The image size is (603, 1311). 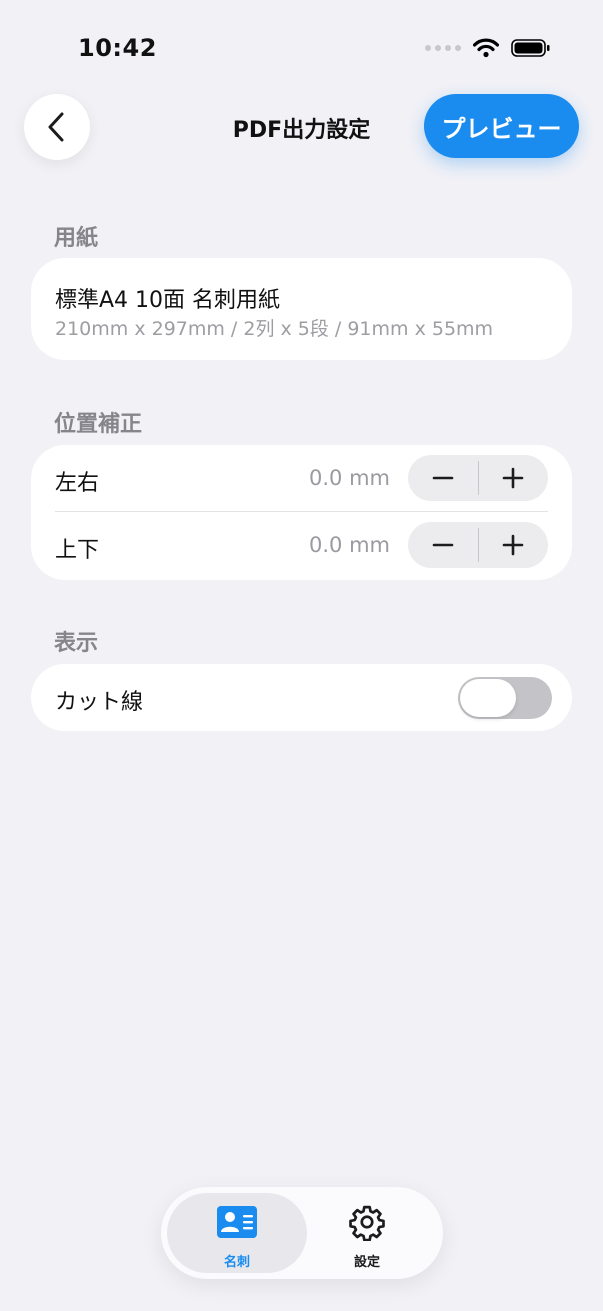 I want to click on paper-name: 標準A4 10面 名刺用紙, so click(x=168, y=300).